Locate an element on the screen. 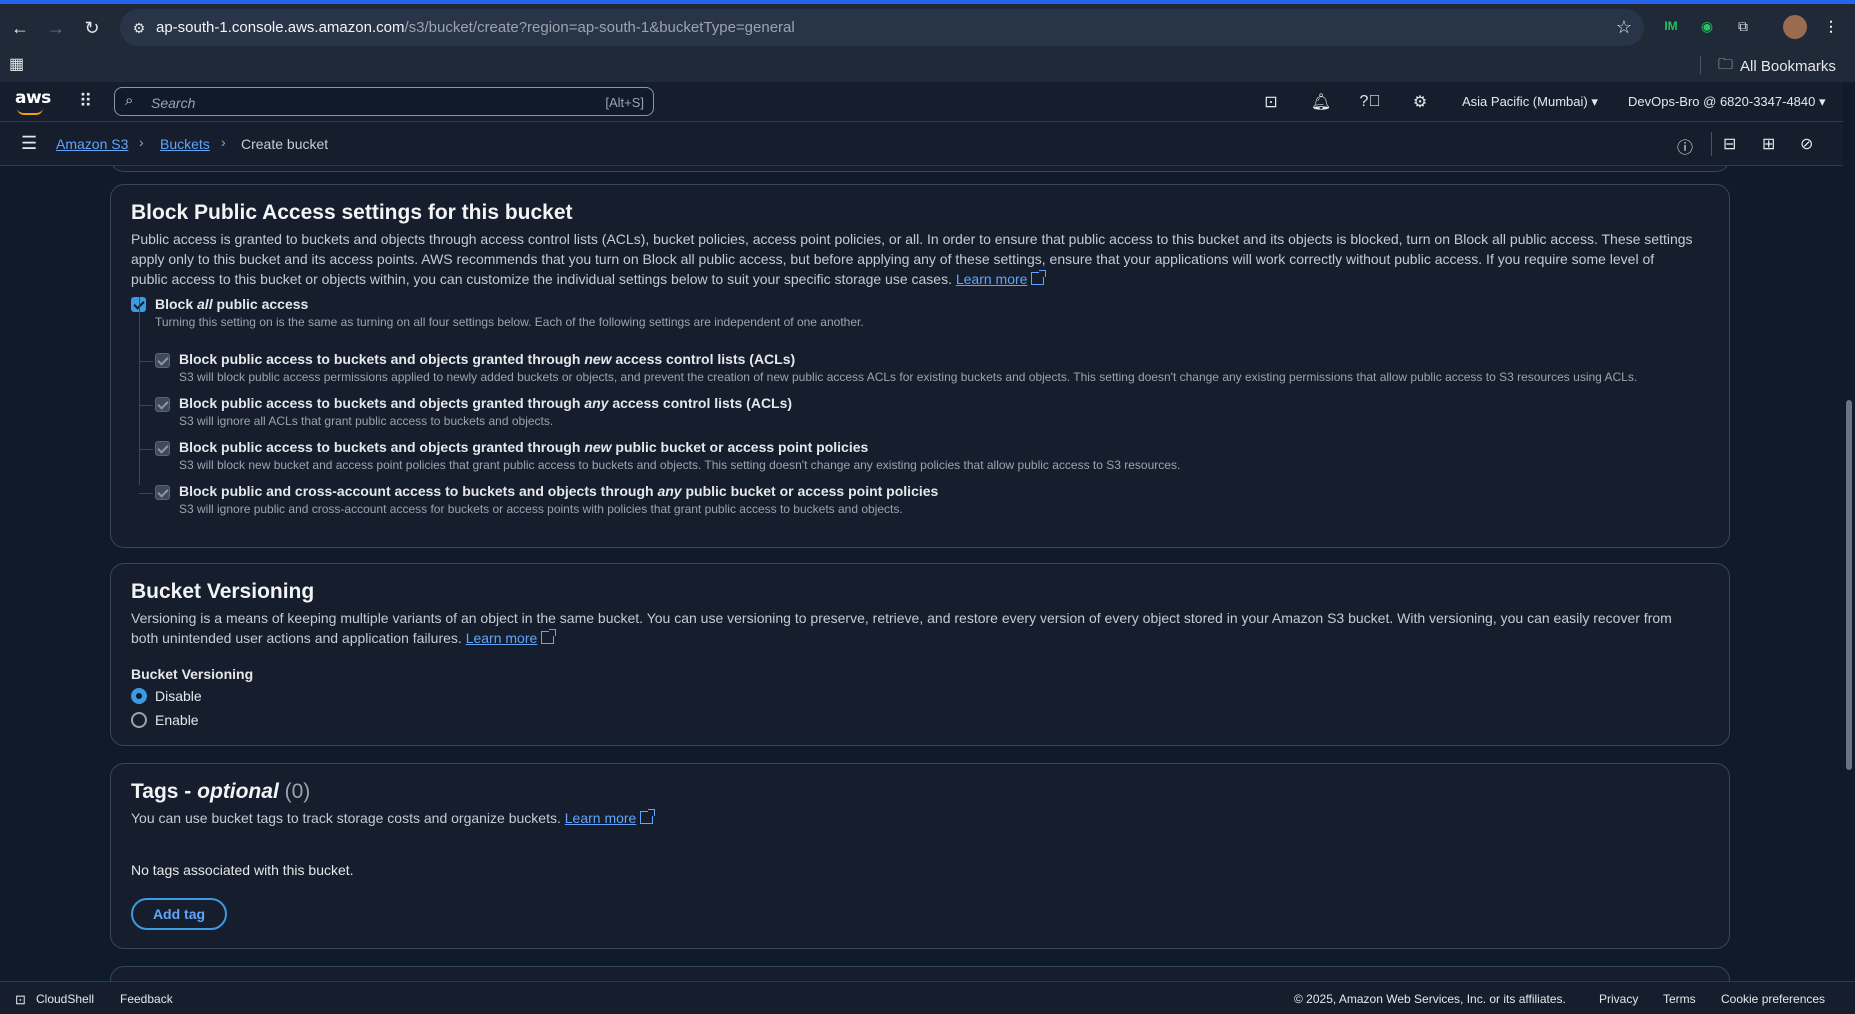 The height and width of the screenshot is (1014, 1855). extension-globe-icon: ◉ is located at coordinates (1707, 26).